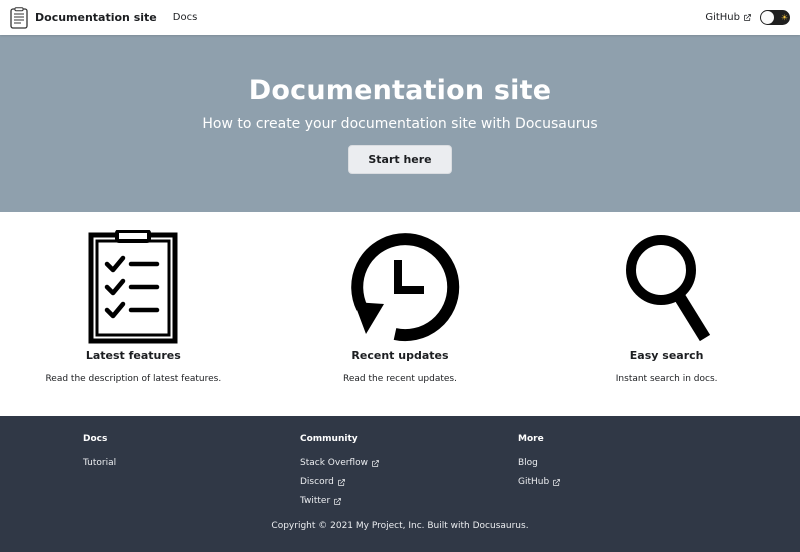 This screenshot has width=800, height=552. Describe the element at coordinates (405, 287) in the screenshot. I see `history-clock-icon` at that location.